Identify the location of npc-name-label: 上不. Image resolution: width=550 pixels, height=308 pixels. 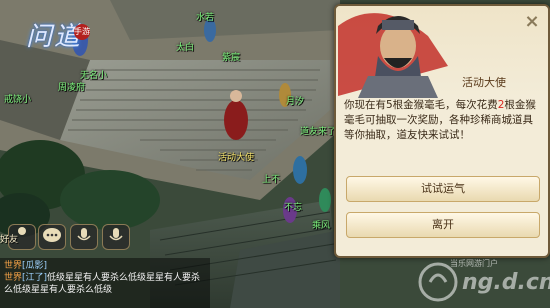
(271, 178).